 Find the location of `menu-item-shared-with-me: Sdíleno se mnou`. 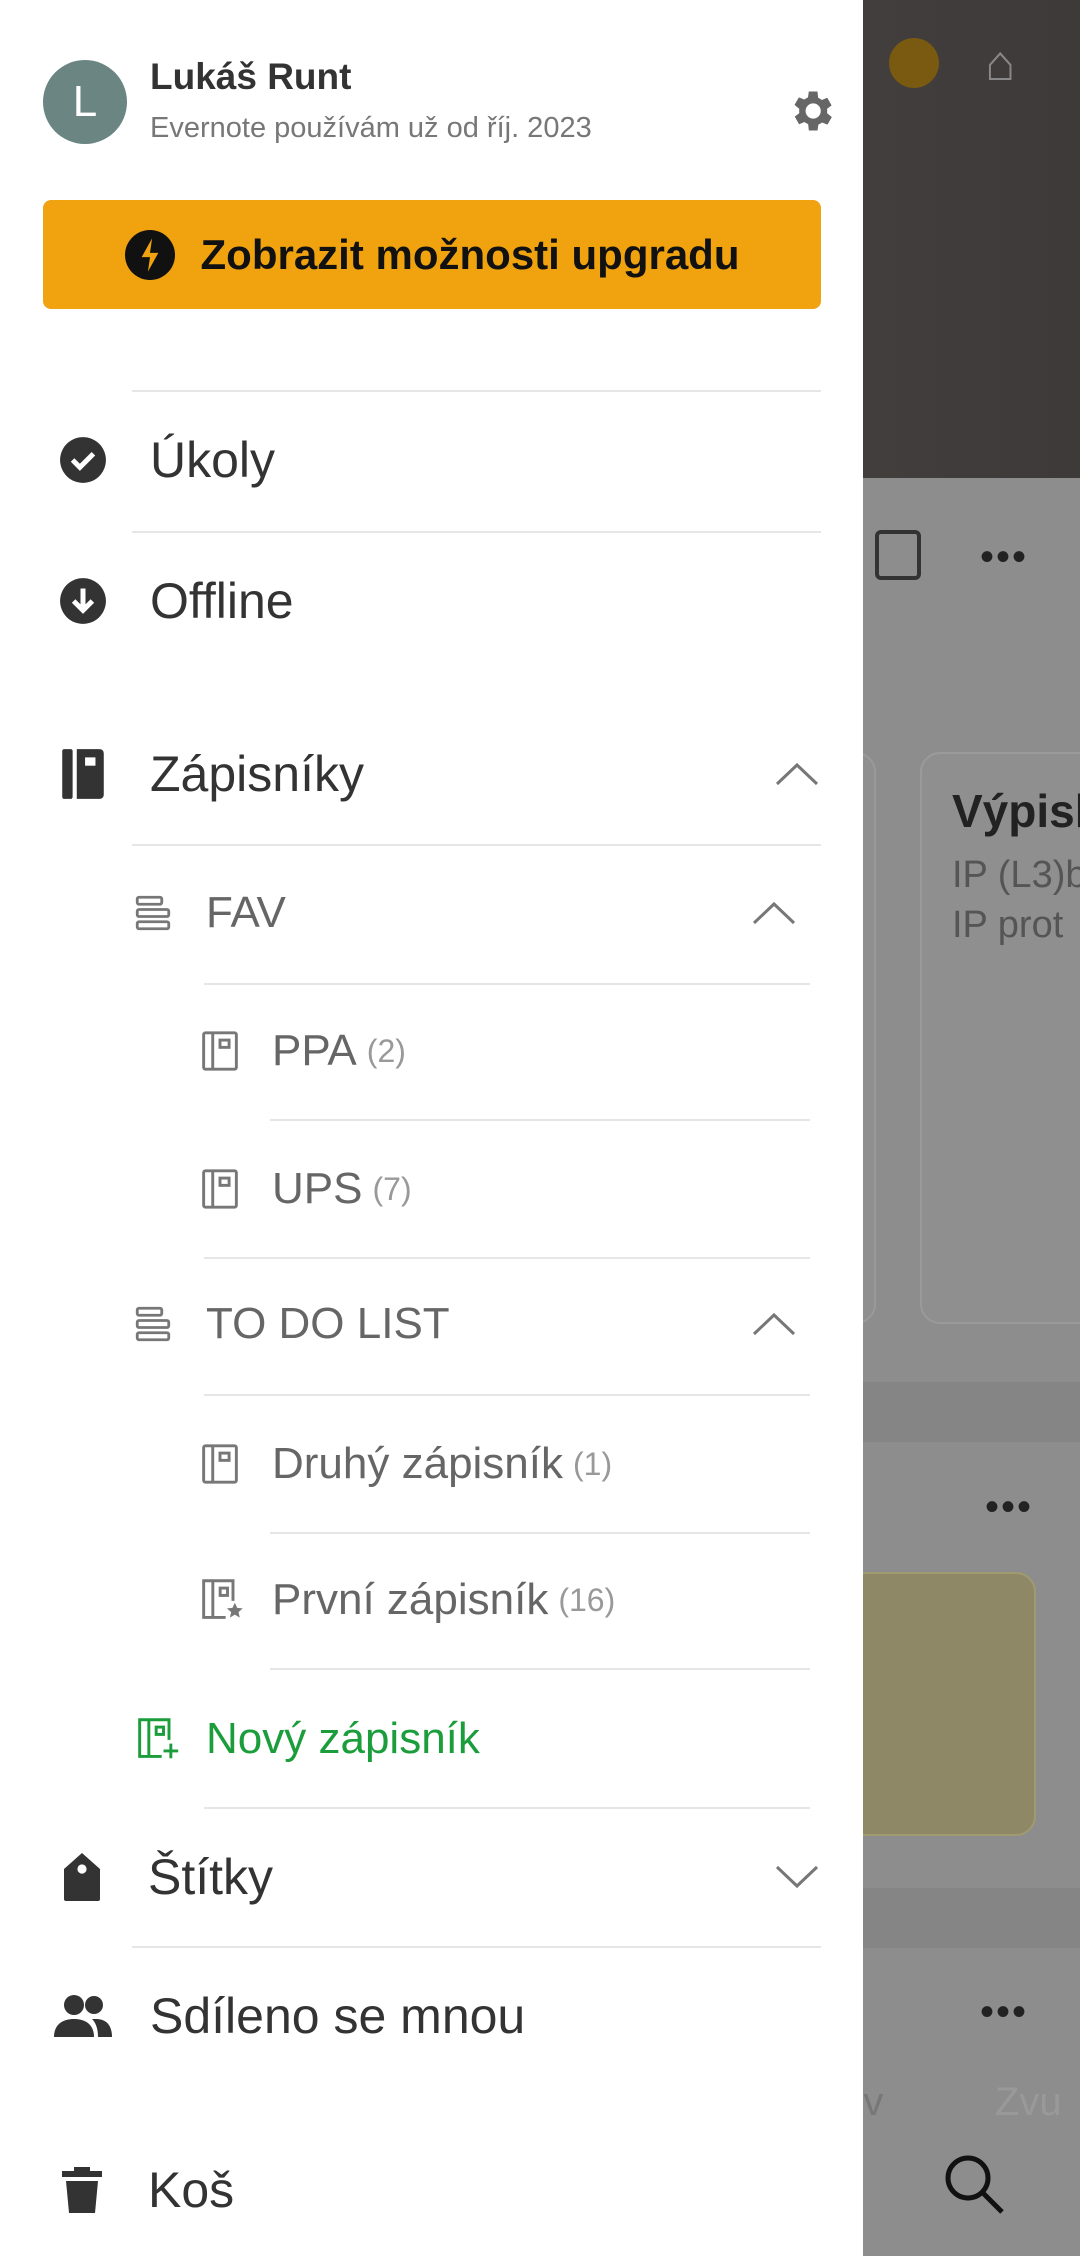

menu-item-shared-with-me: Sdíleno se mnou is located at coordinates (289, 2016).